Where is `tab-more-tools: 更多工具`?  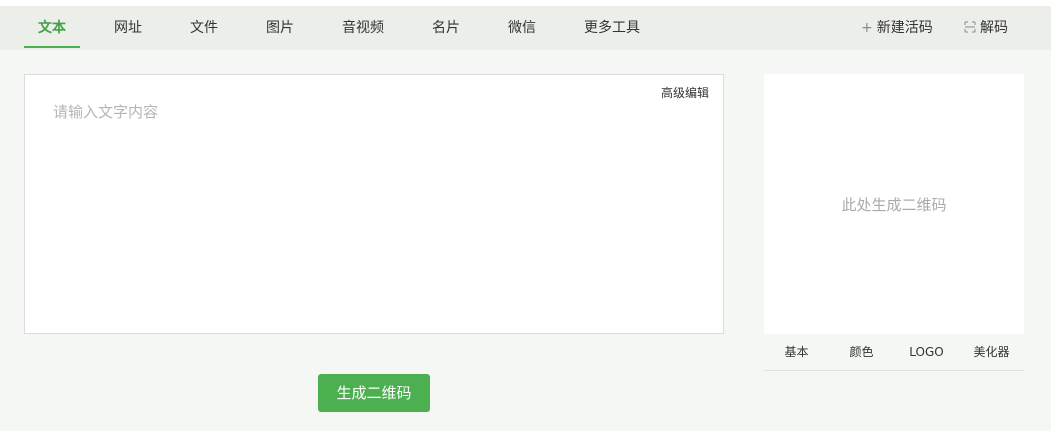 tab-more-tools: 更多工具 is located at coordinates (612, 28).